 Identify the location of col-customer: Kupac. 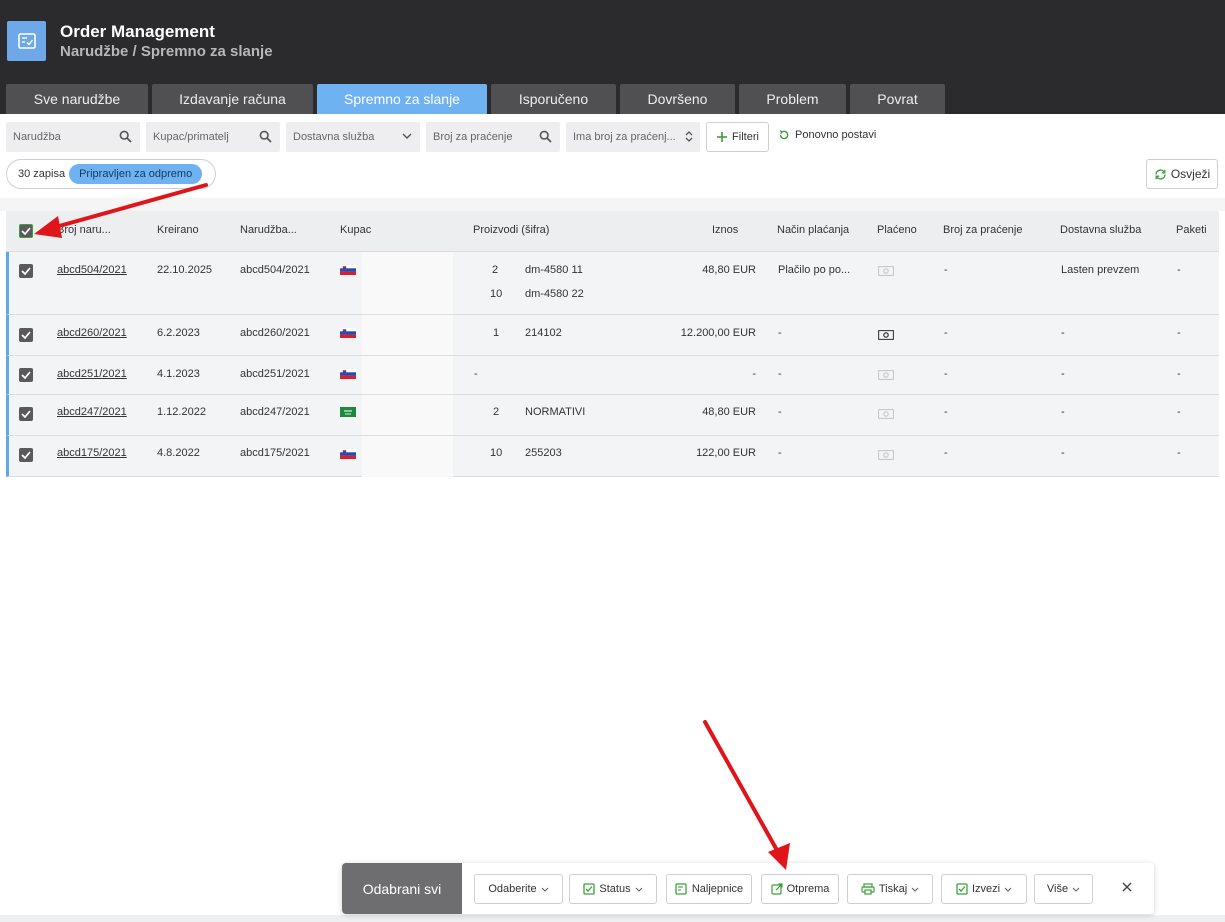
(355, 230).